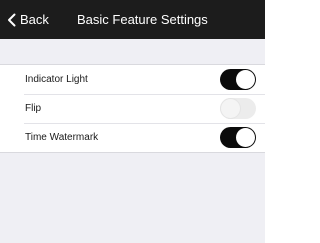 Image resolution: width=320 pixels, height=243 pixels. What do you see at coordinates (34, 19) in the screenshot?
I see `back-label: Back` at bounding box center [34, 19].